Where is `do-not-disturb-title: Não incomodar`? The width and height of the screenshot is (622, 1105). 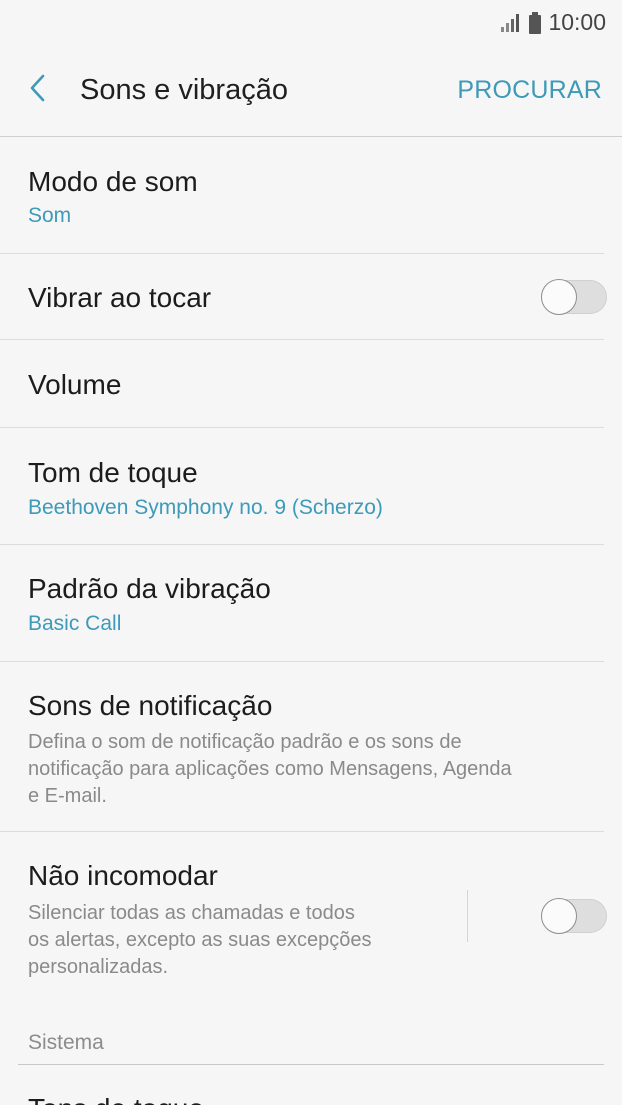 do-not-disturb-title: Não incomodar is located at coordinates (123, 875).